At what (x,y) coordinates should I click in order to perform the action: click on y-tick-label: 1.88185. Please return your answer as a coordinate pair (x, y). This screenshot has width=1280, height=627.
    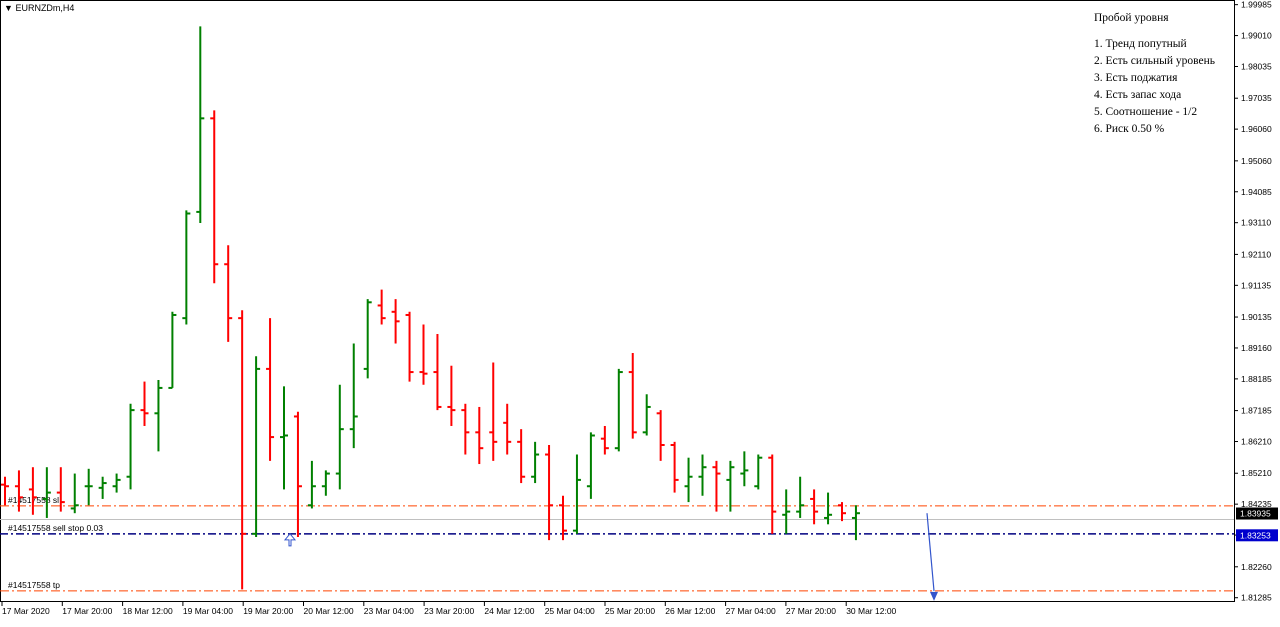
    Looking at the image, I should click on (1256, 379).